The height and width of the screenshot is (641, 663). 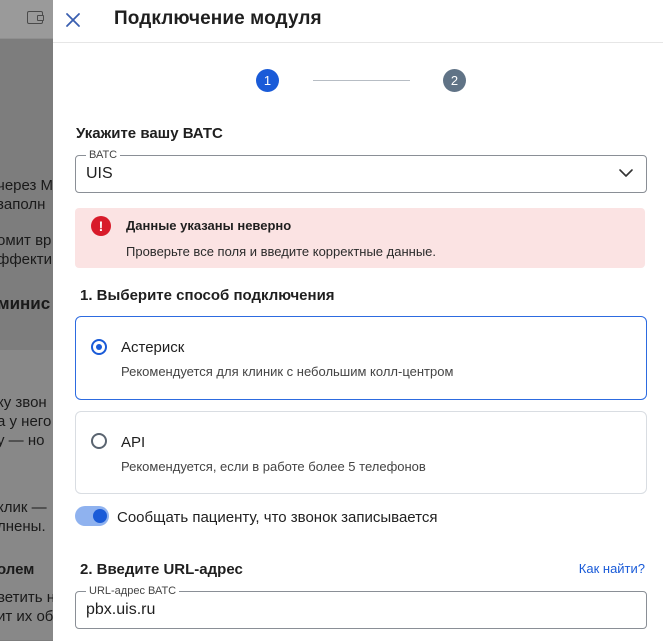 What do you see at coordinates (361, 607) in the screenshot?
I see `url-input: URL-адрес ВАТС pbx.uis.ru` at bounding box center [361, 607].